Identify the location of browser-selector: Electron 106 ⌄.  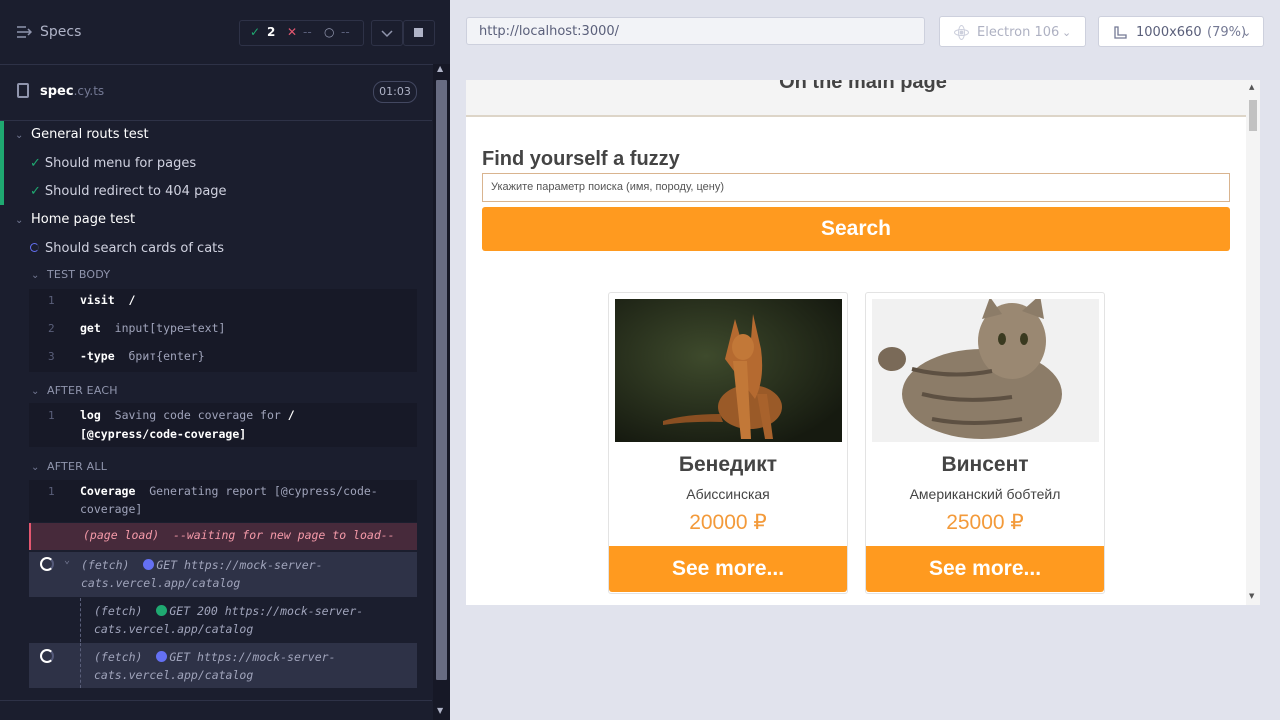
(1012, 31).